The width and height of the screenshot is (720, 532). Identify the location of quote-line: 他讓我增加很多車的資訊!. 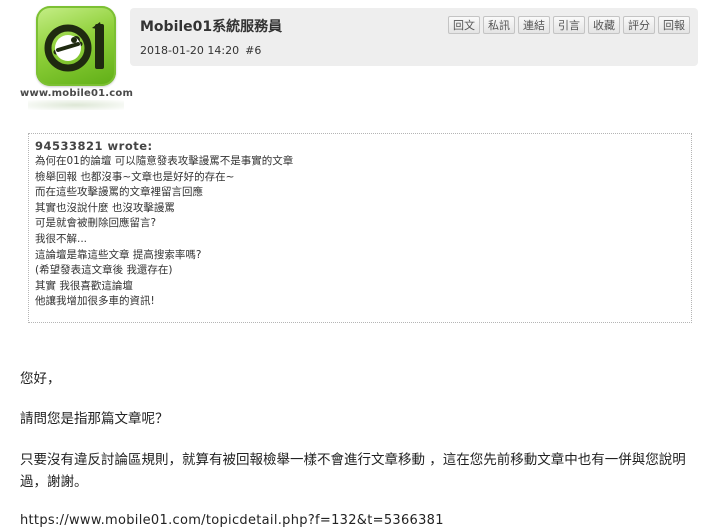
(95, 301).